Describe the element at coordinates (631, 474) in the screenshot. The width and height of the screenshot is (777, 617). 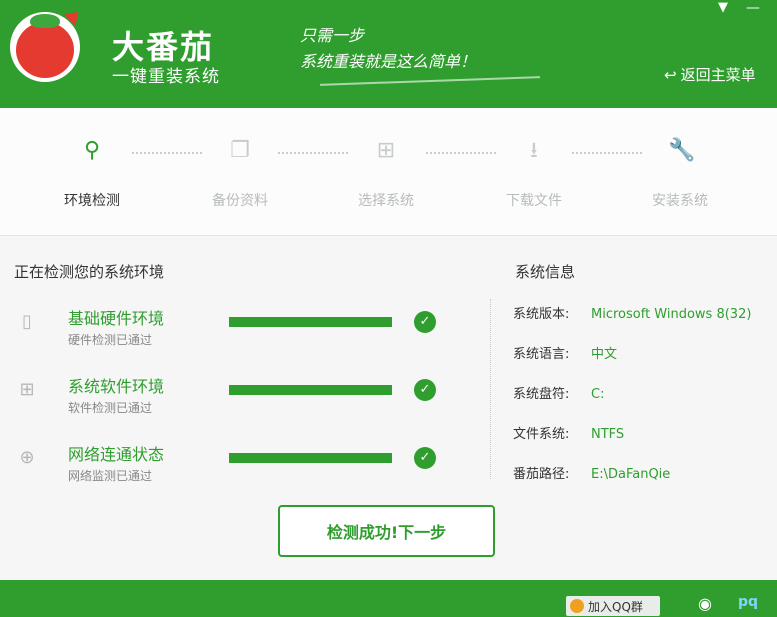
I see `info-value: E:\DaFanQie` at that location.